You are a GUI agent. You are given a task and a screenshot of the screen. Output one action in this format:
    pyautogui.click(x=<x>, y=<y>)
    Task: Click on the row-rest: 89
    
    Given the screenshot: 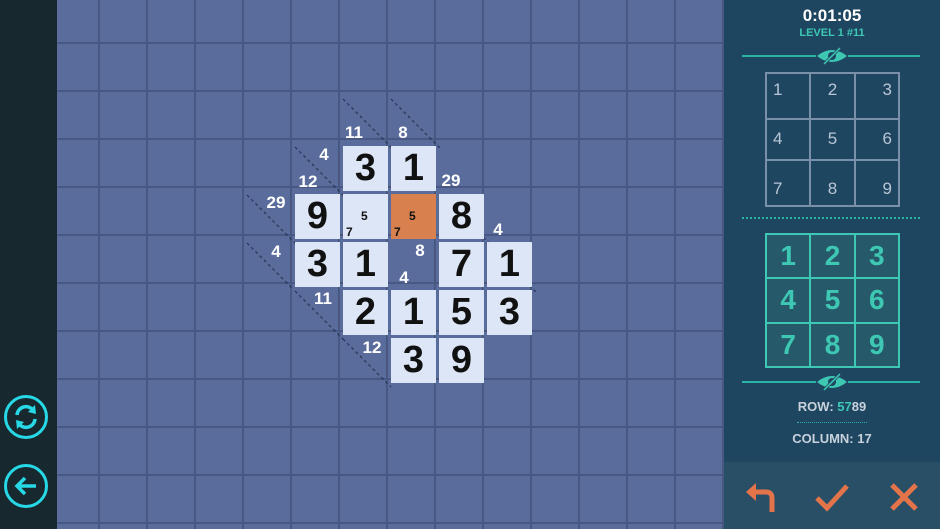 What is the action you would take?
    pyautogui.click(x=859, y=406)
    